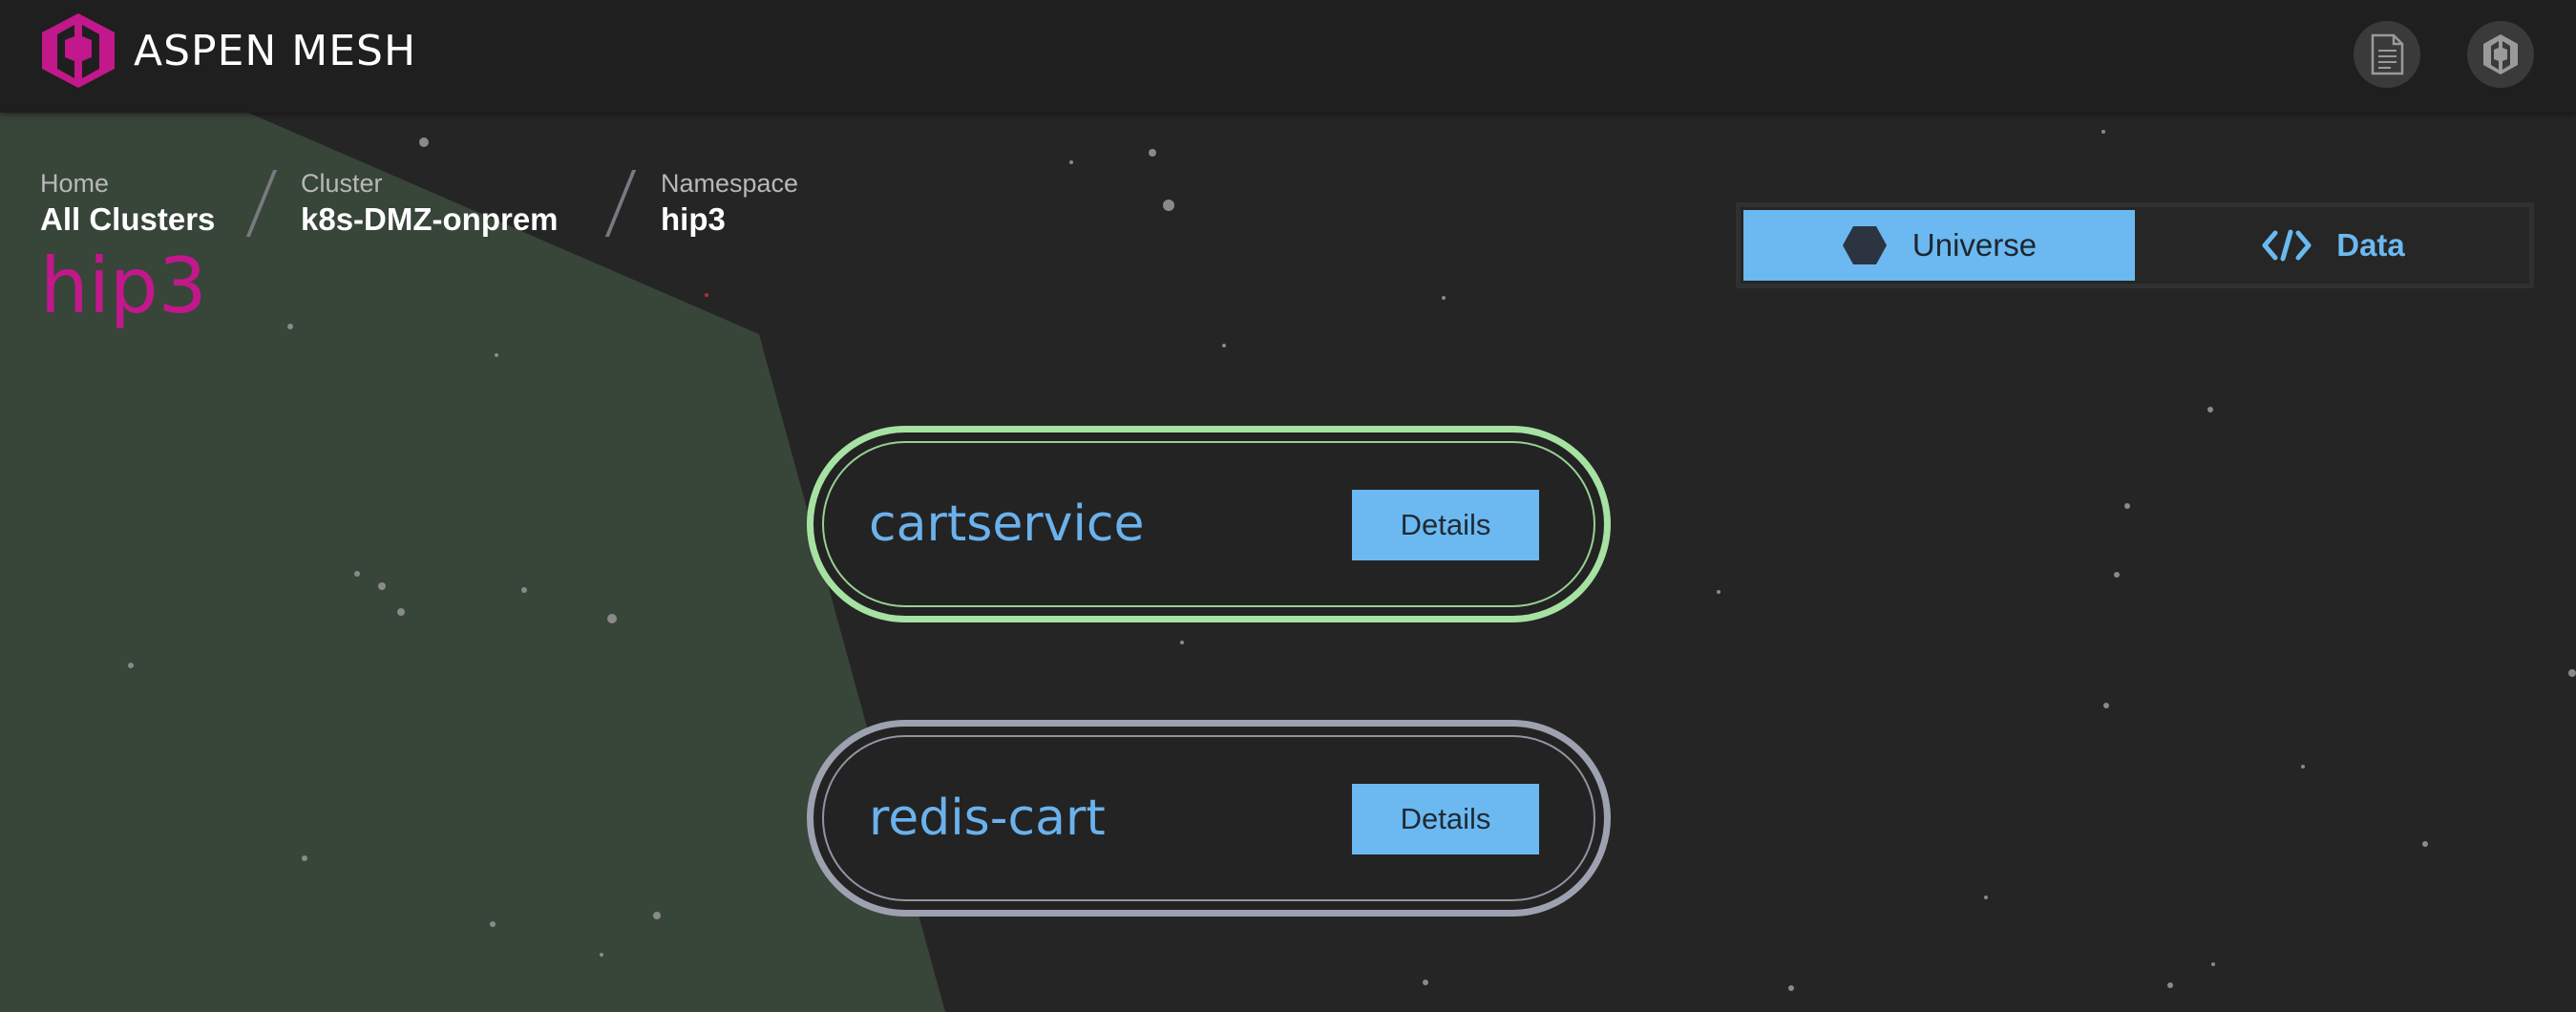 The height and width of the screenshot is (1012, 2576). What do you see at coordinates (2370, 245) in the screenshot?
I see `tab-data-label: Data` at bounding box center [2370, 245].